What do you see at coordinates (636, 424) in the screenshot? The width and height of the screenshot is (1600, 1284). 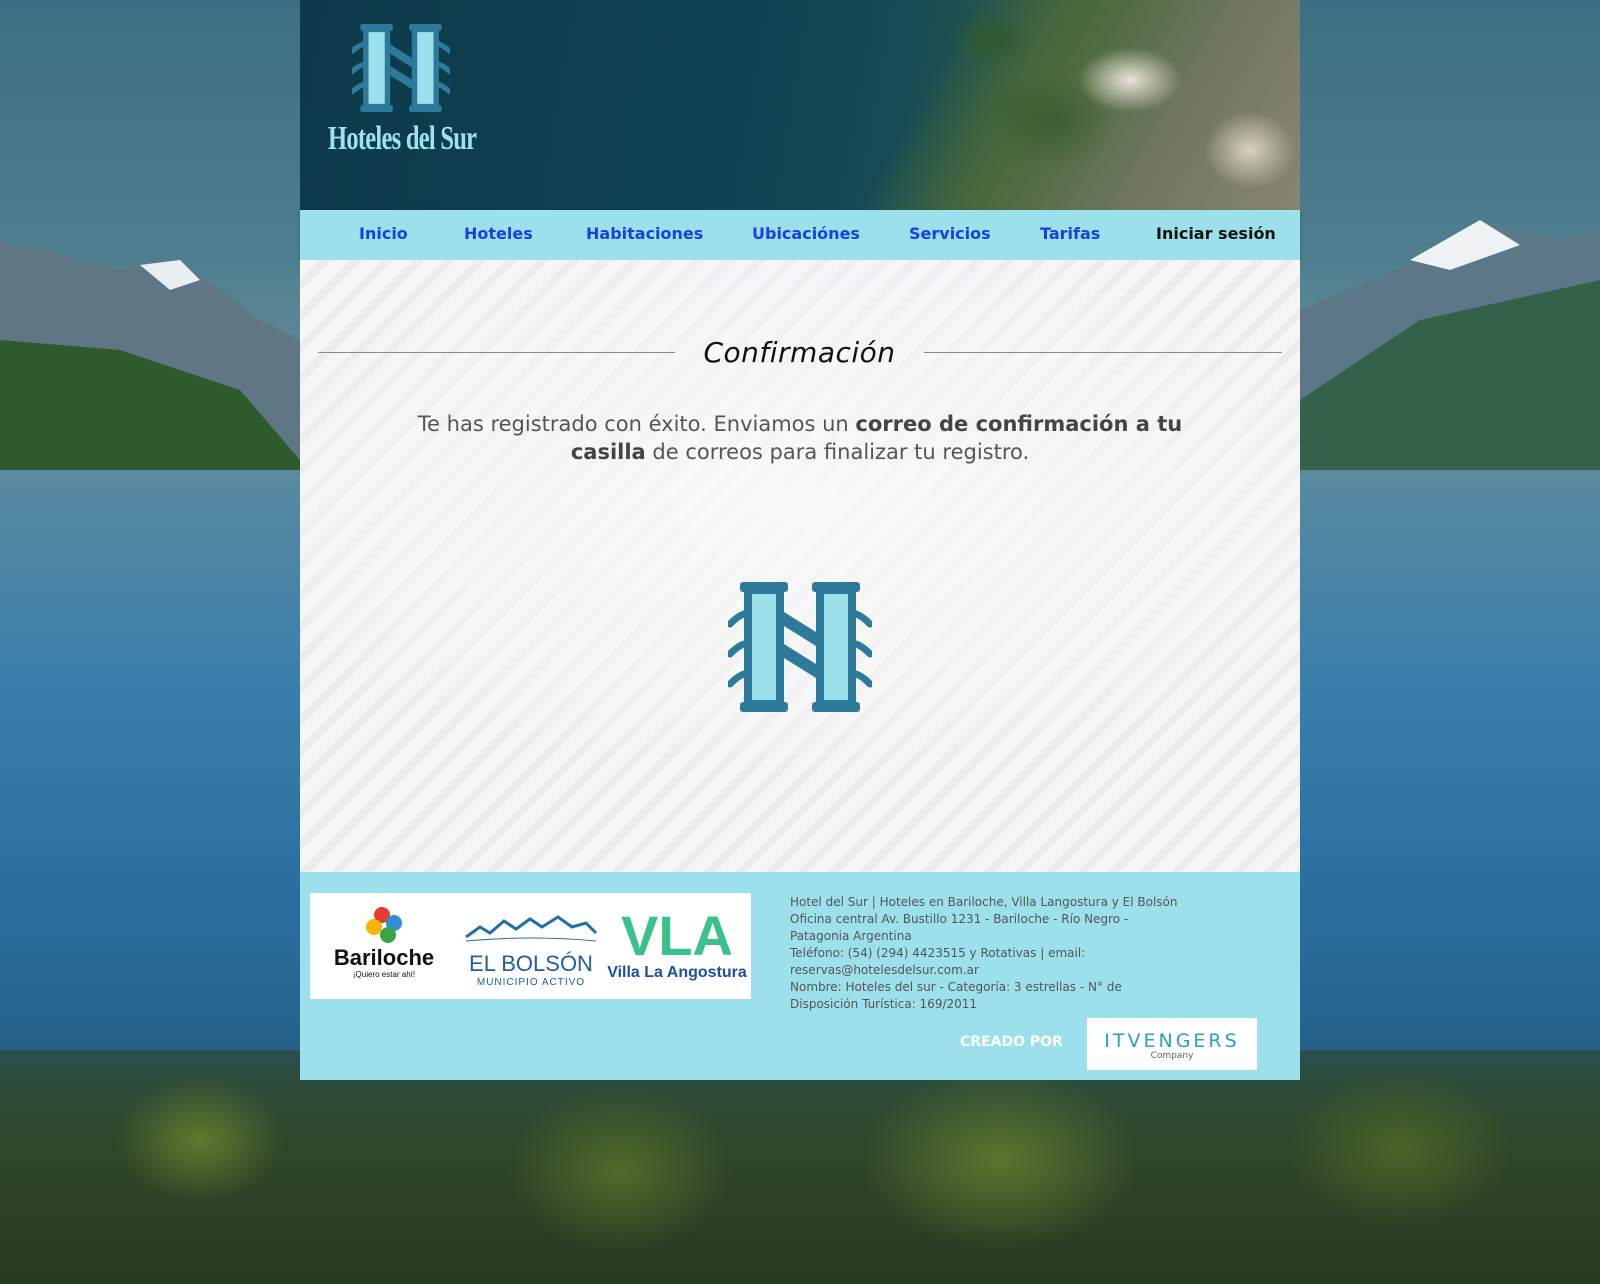 I see `message-text-start: Te has registrado con éxito. Enviamos un` at bounding box center [636, 424].